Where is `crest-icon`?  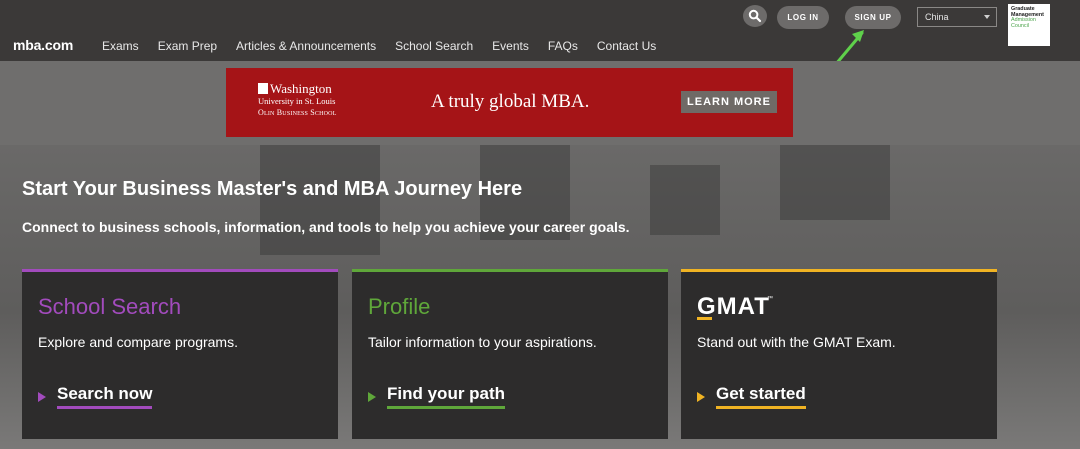 crest-icon is located at coordinates (263, 88).